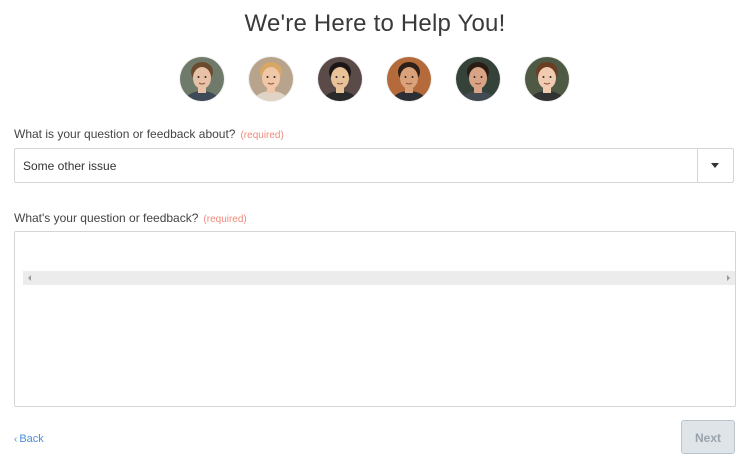 The width and height of the screenshot is (750, 463). Describe the element at coordinates (708, 437) in the screenshot. I see `next-button: Next` at that location.